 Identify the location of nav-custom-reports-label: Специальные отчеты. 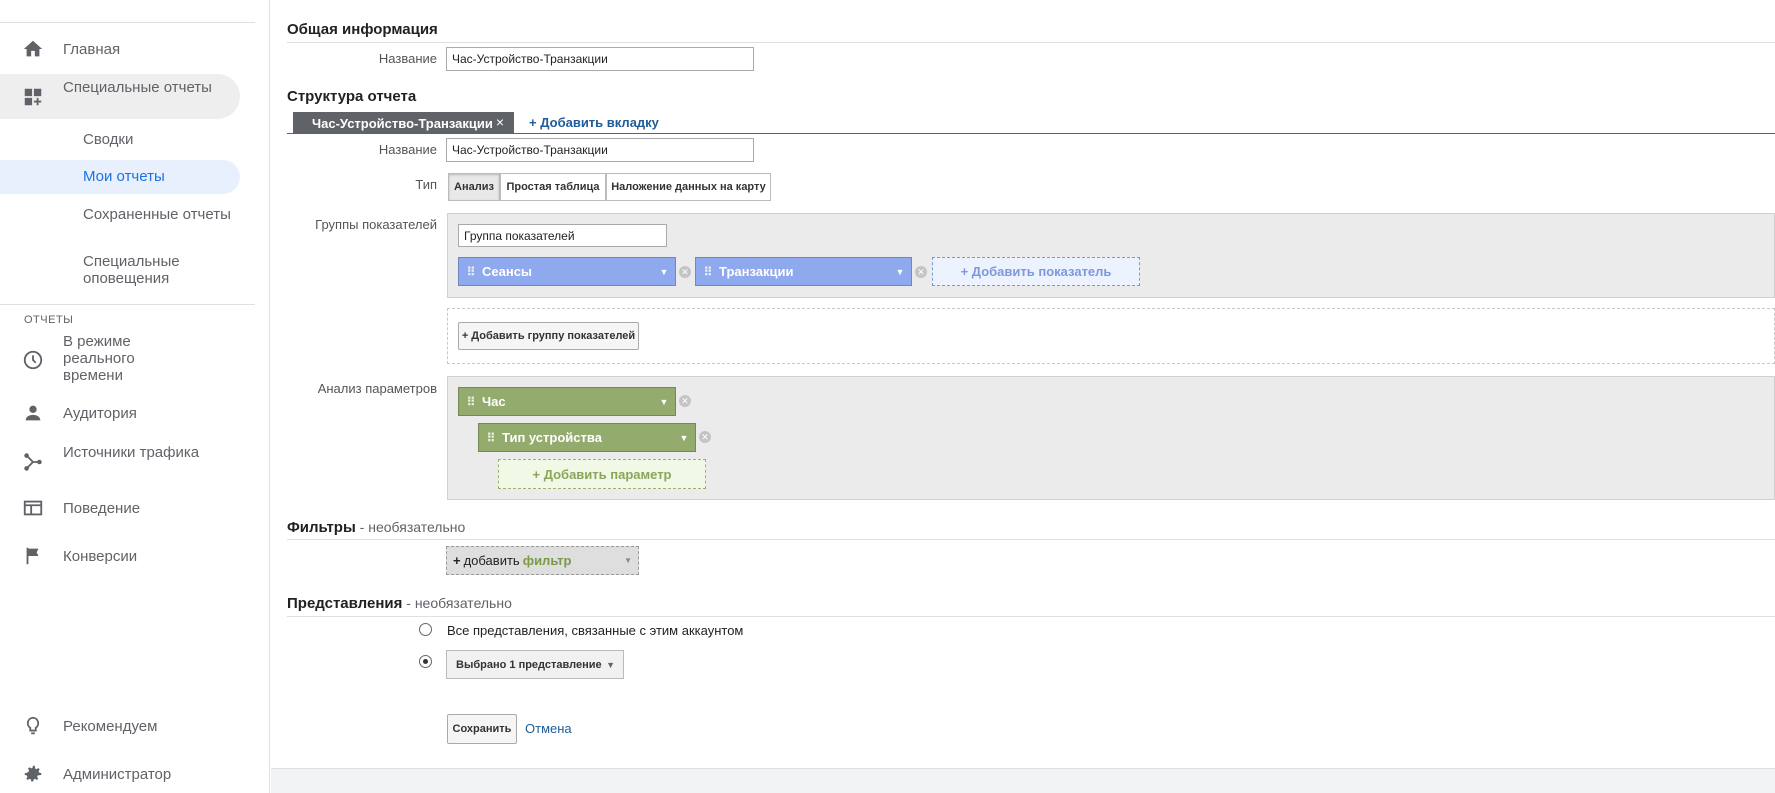
(137, 87).